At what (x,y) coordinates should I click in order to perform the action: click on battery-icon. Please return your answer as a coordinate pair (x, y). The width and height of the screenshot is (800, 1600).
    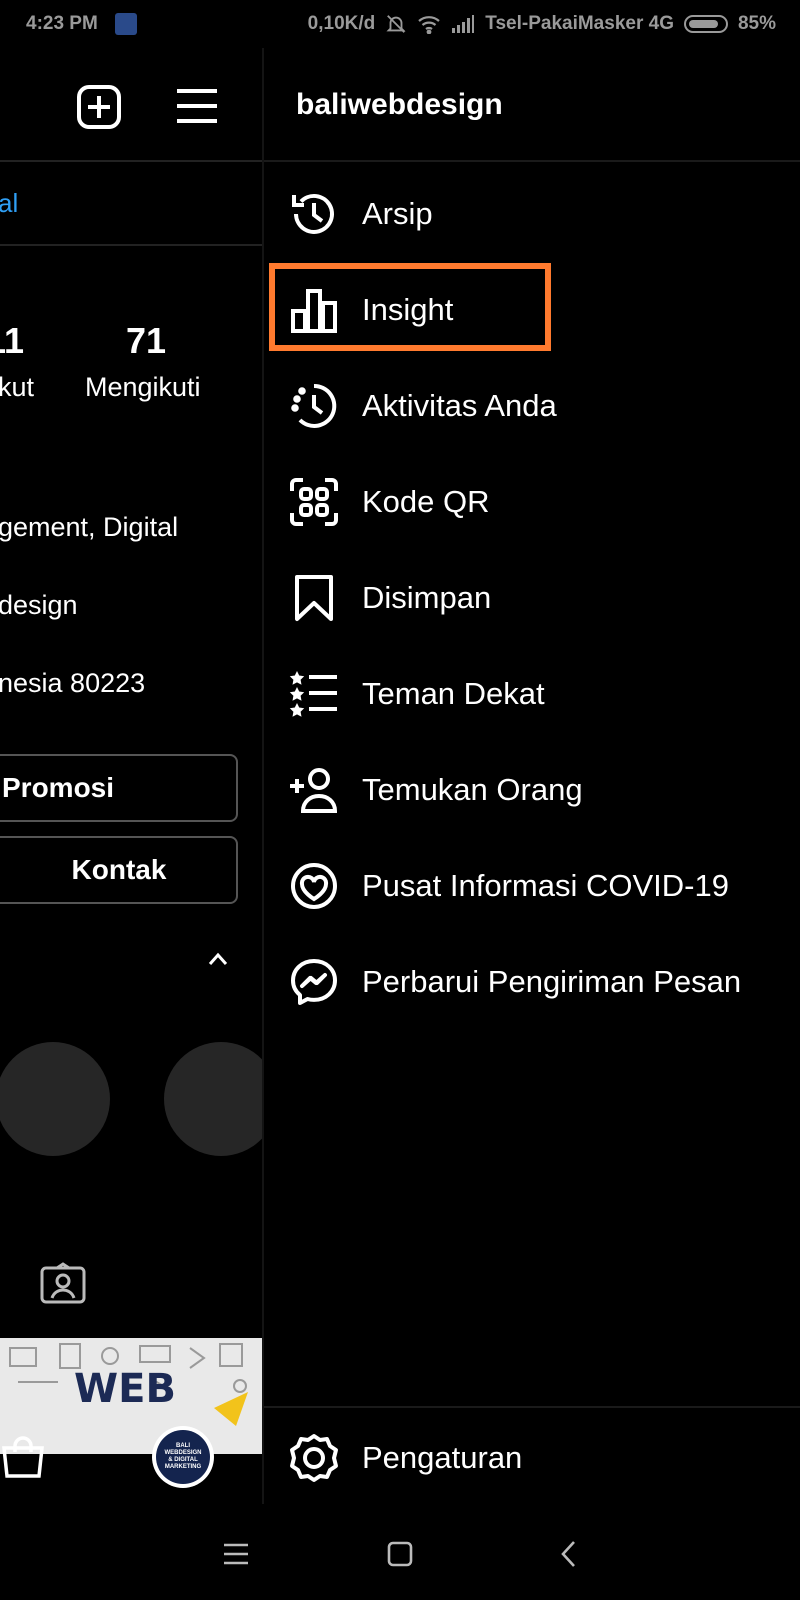
    Looking at the image, I should click on (705, 24).